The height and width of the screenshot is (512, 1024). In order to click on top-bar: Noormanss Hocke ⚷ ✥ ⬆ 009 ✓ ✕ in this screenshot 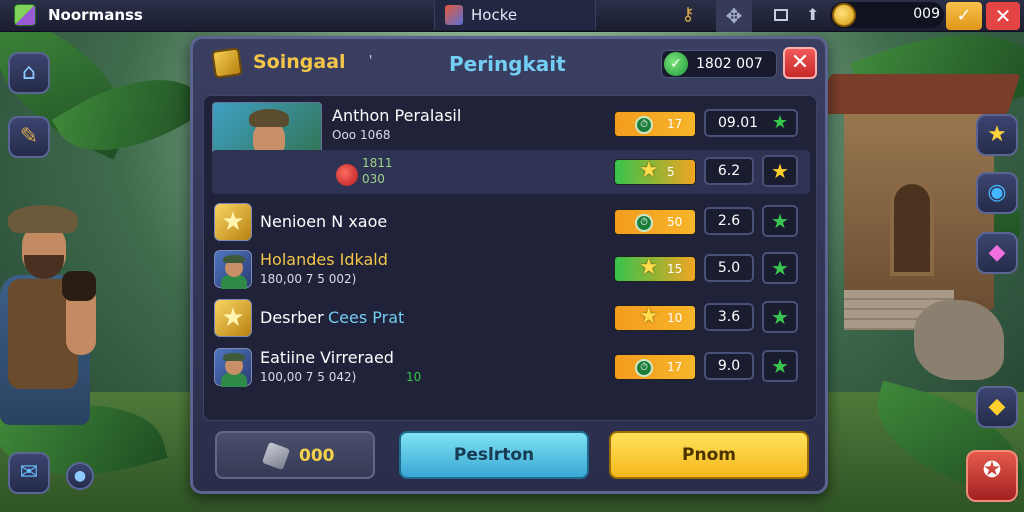, I will do `click(512, 16)`.